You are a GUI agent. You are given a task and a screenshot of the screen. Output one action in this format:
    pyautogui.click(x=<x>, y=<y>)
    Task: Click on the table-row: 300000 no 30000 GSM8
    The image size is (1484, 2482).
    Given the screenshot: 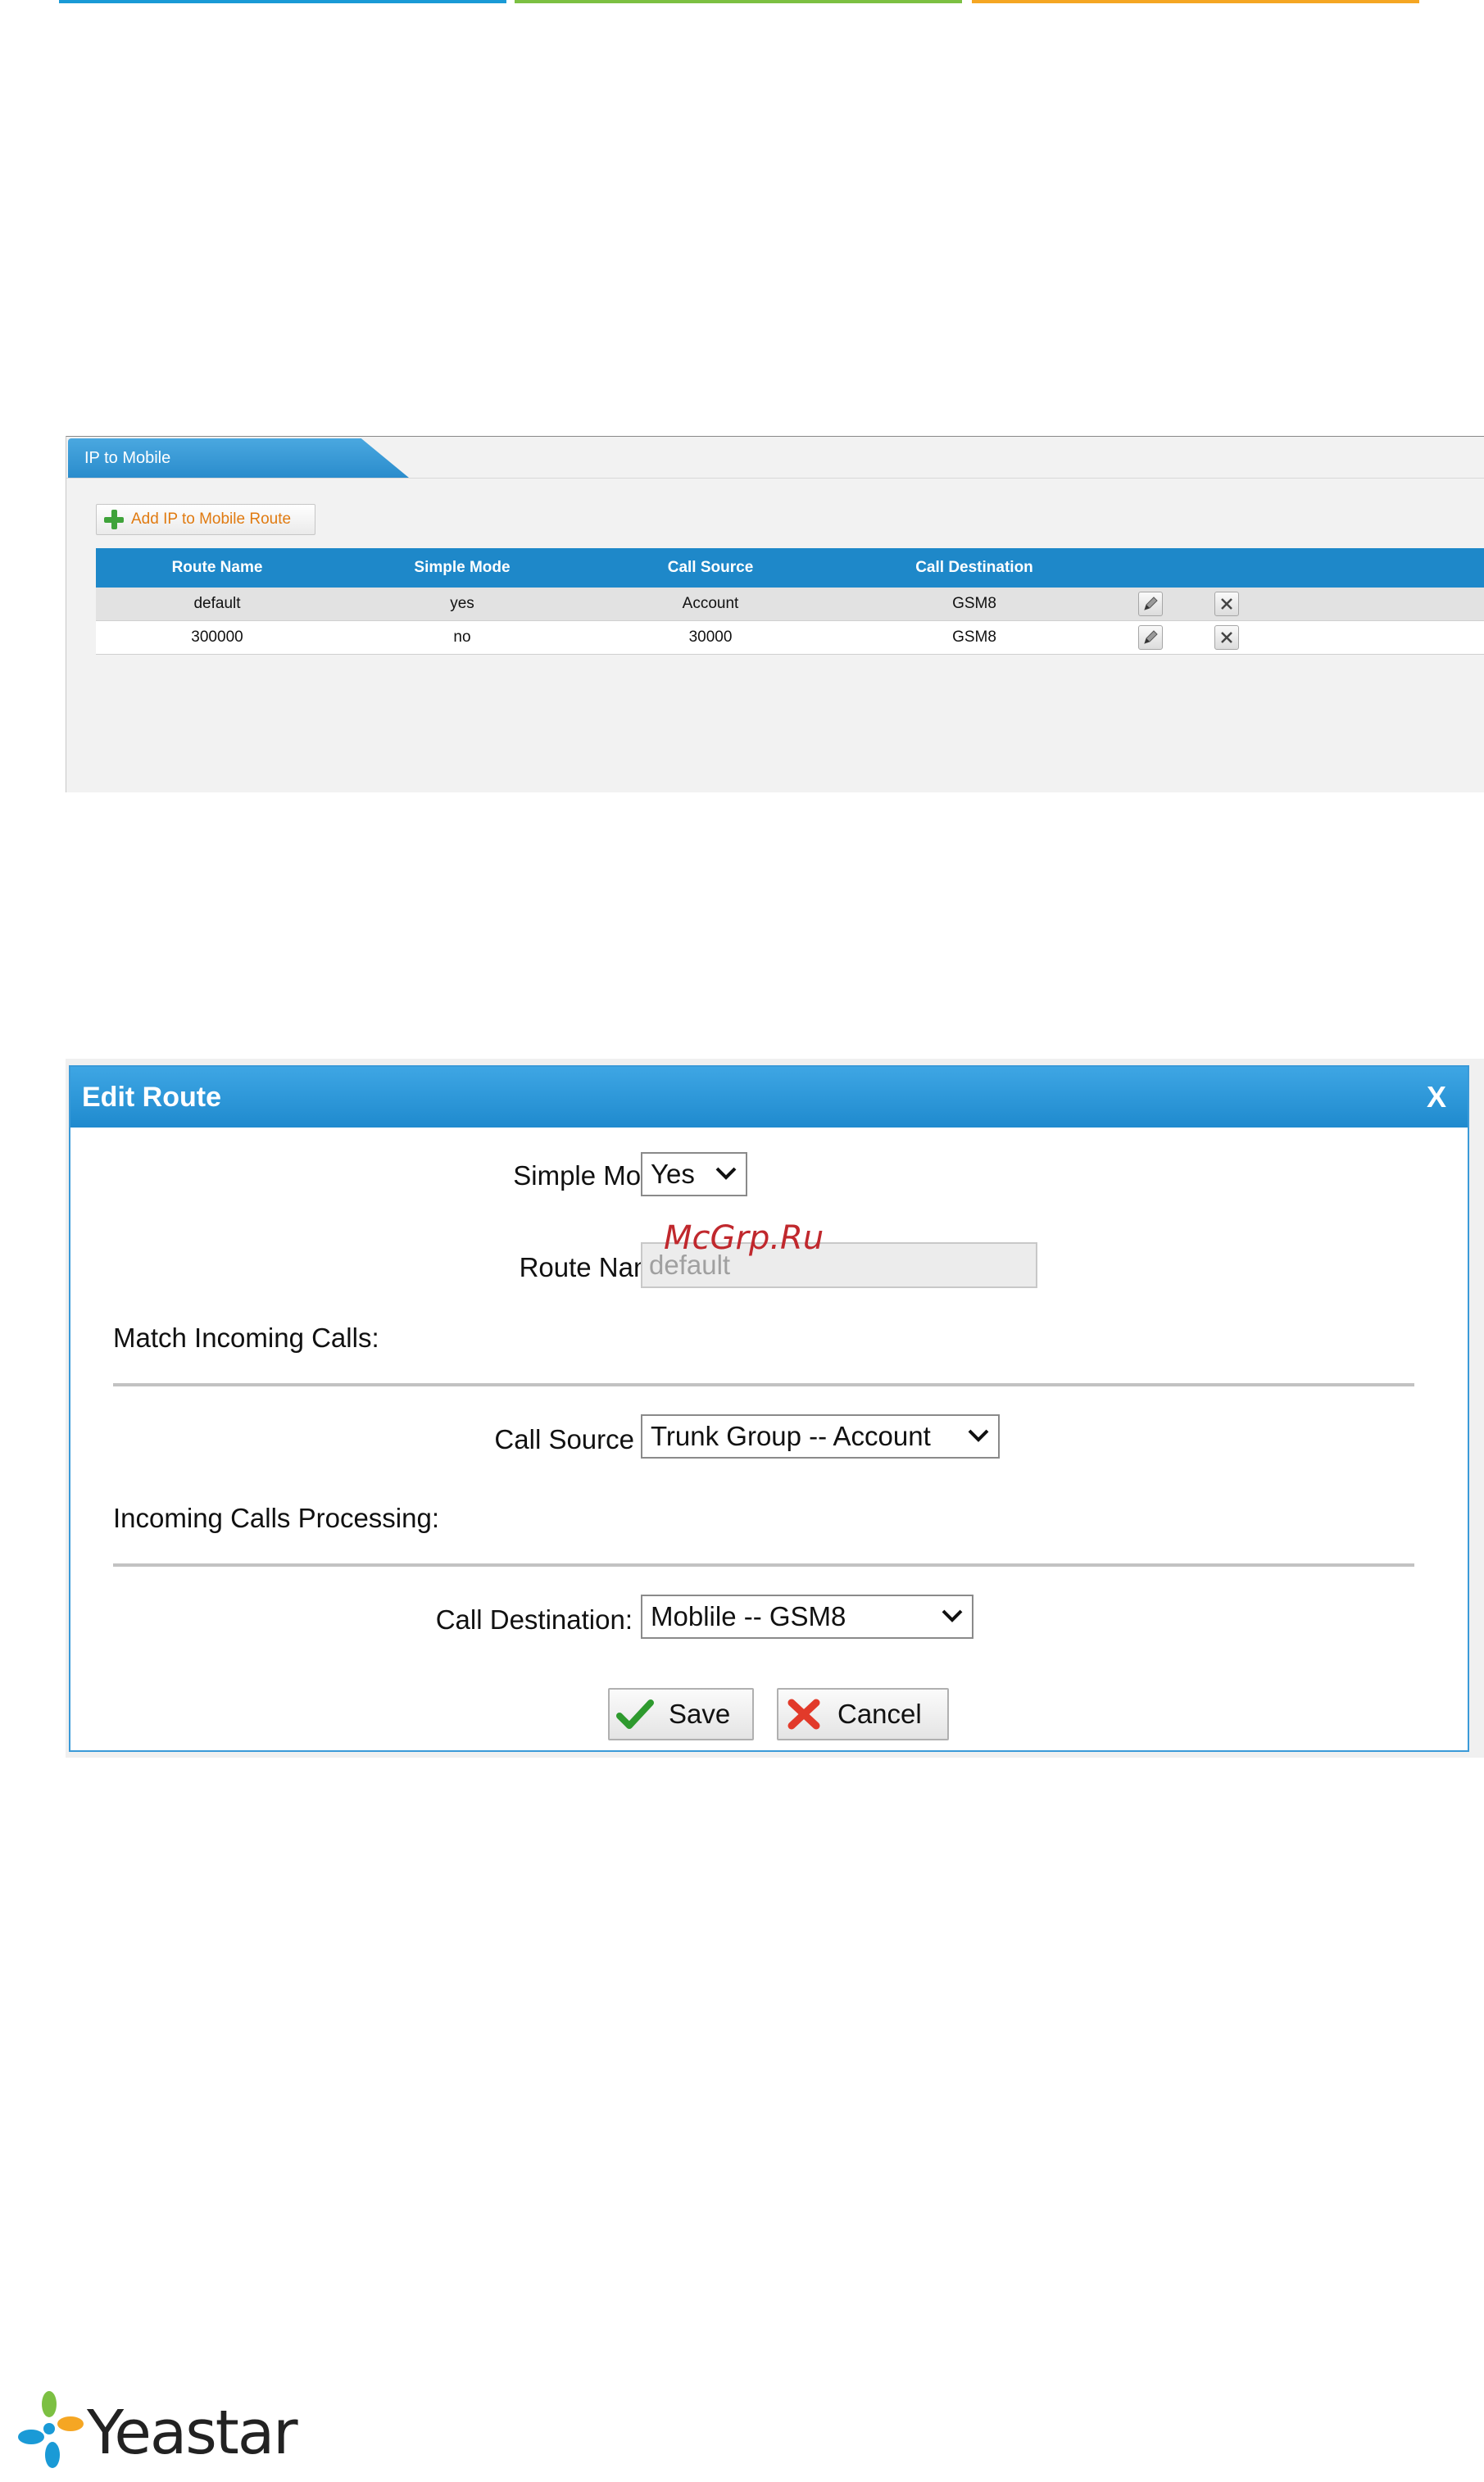 What is the action you would take?
    pyautogui.click(x=790, y=637)
    